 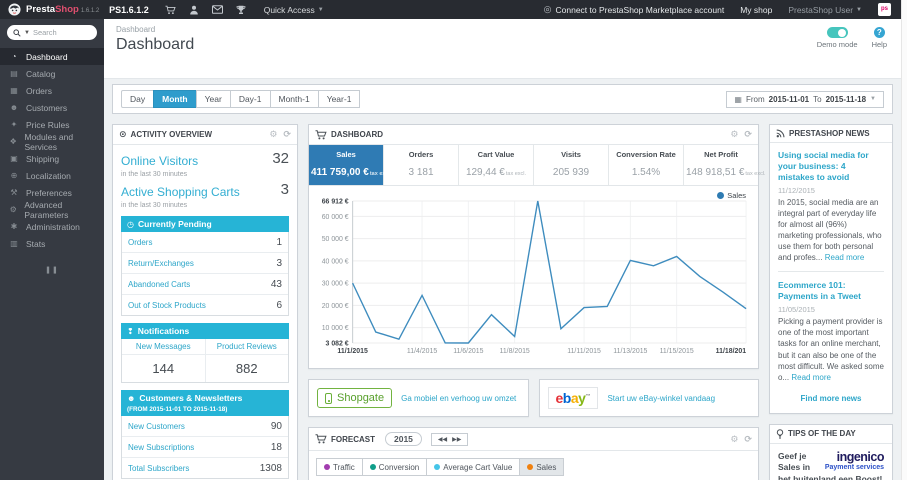 I want to click on demo-mode-toggle, so click(x=837, y=32).